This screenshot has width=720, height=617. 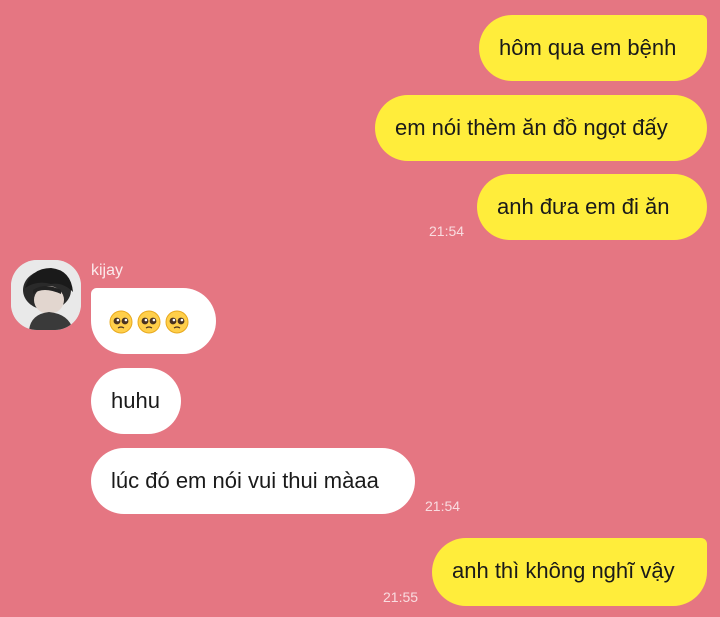 What do you see at coordinates (531, 127) in the screenshot?
I see `message-text: em nói thèm ăn đồ ngọt đấy` at bounding box center [531, 127].